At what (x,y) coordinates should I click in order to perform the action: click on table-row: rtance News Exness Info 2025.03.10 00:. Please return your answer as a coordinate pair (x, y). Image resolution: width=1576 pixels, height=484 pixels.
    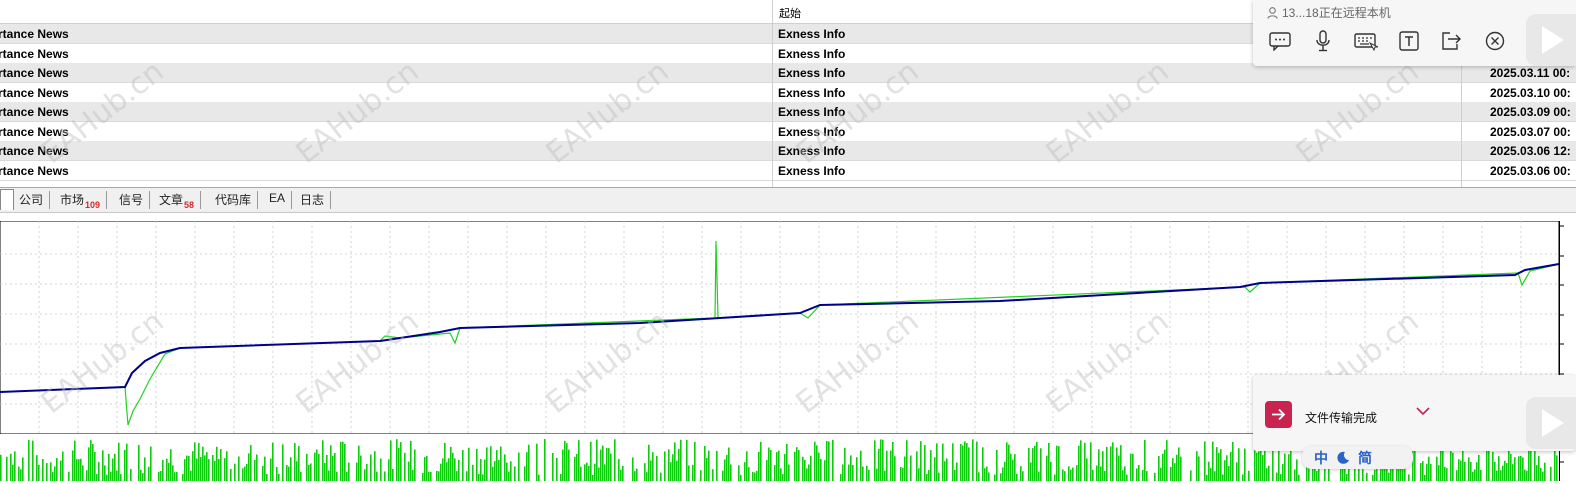
    Looking at the image, I should click on (788, 93).